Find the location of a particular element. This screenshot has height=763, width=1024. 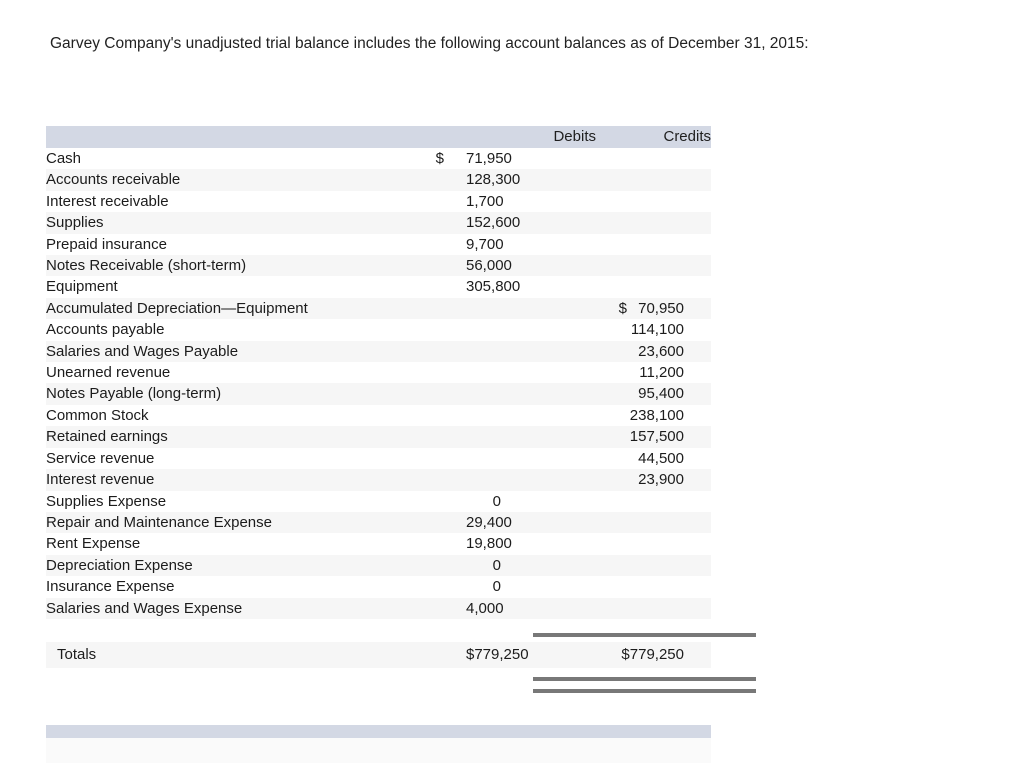

table-row: Common Stock 238,100 is located at coordinates (378, 415).